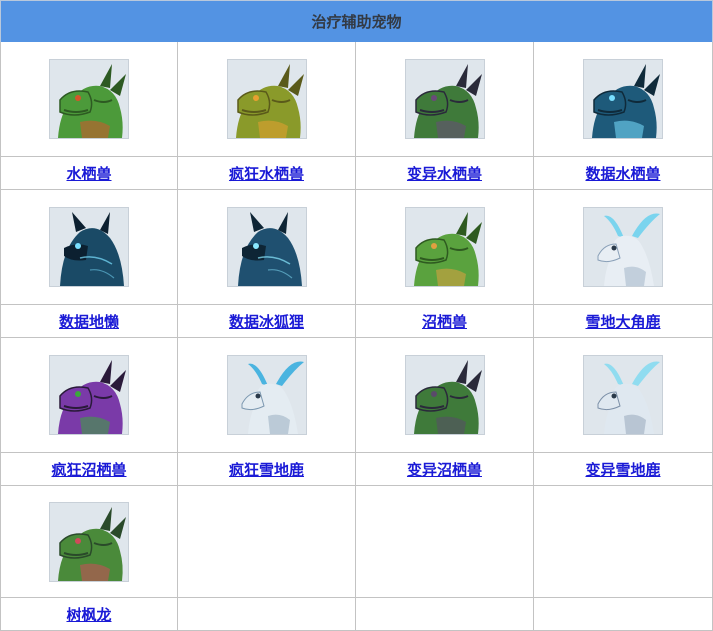 Image resolution: width=713 pixels, height=631 pixels. I want to click on pet-name-link: 水栖兽, so click(88, 173).